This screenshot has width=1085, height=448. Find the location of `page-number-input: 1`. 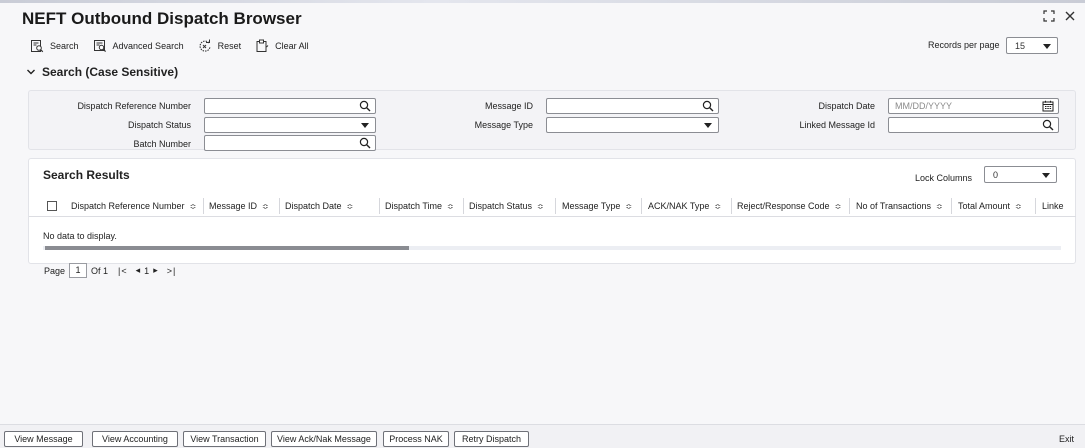

page-number-input: 1 is located at coordinates (78, 270).